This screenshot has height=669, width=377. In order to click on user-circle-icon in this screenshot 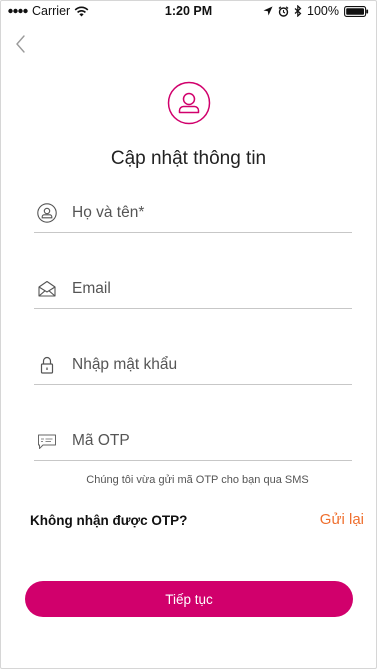, I will do `click(189, 103)`.